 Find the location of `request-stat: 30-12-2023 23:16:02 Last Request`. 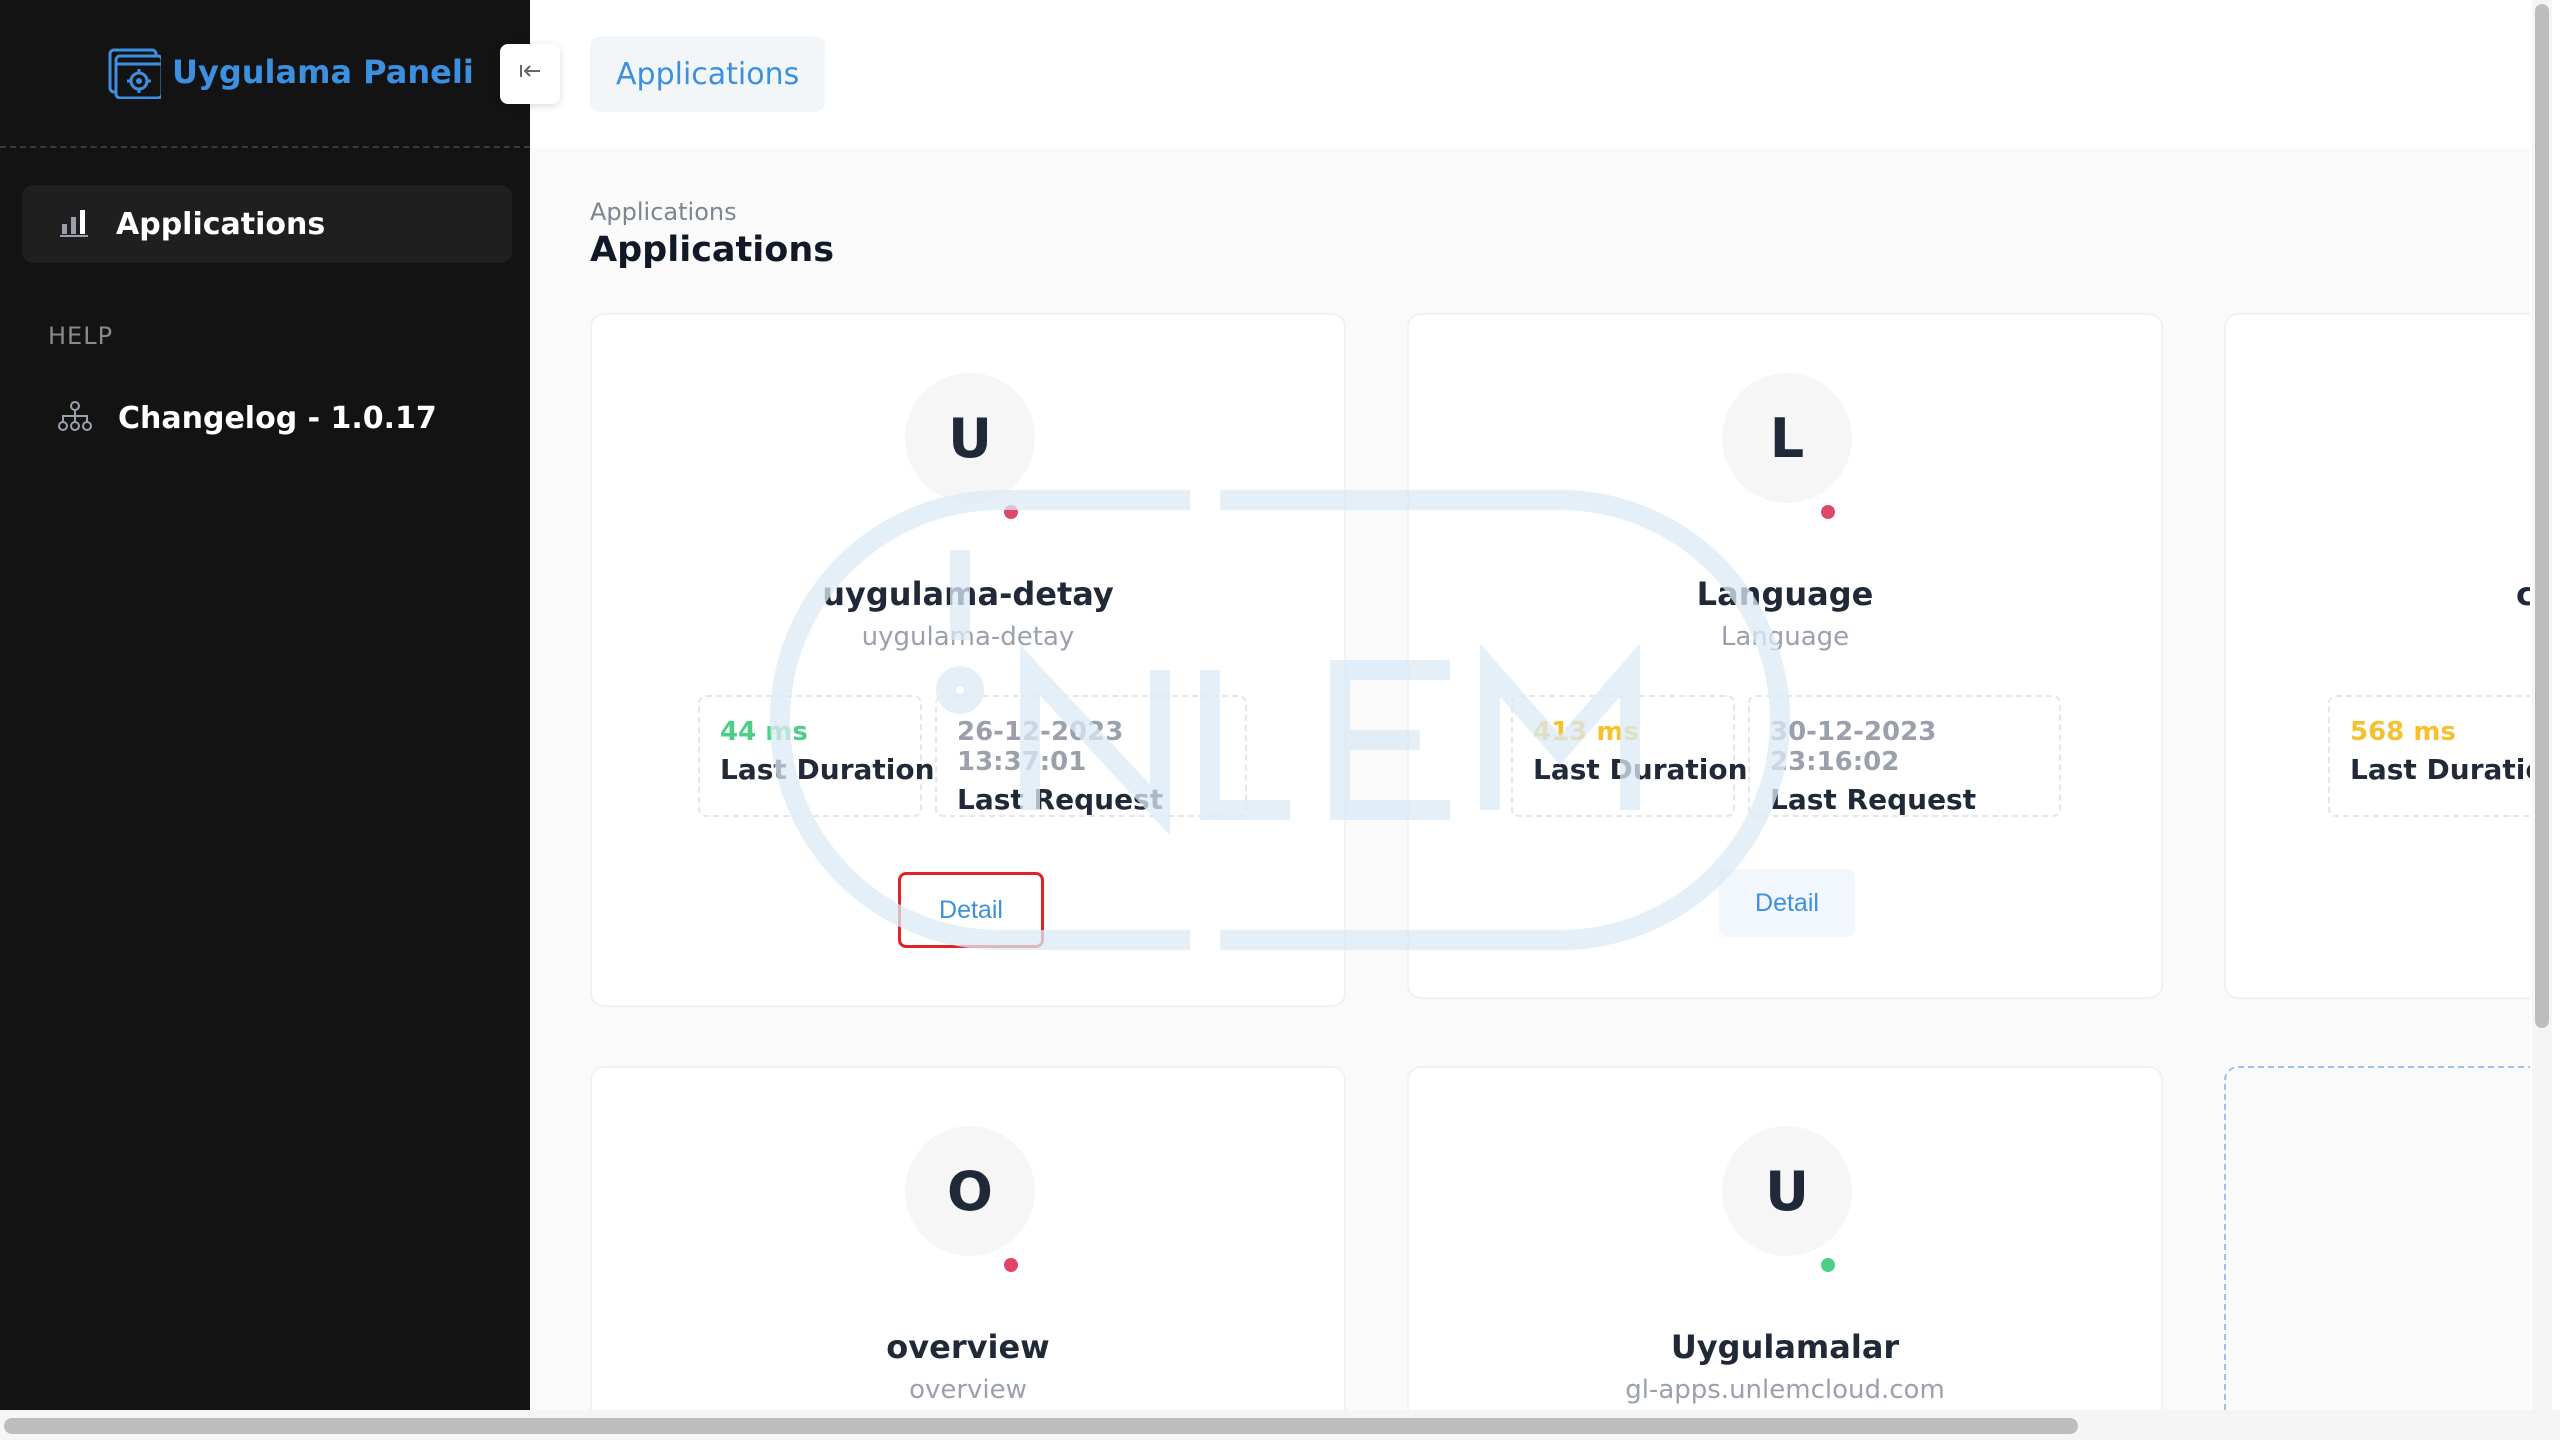

request-stat: 30-12-2023 23:16:02 Last Request is located at coordinates (1904, 756).